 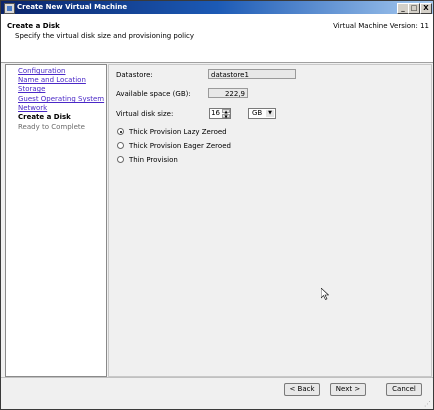 I want to click on disk-size-stepper: ▲ ▼, so click(x=226, y=114).